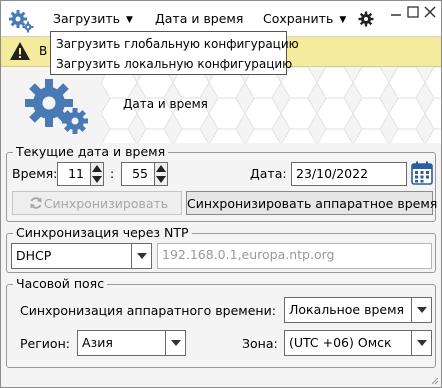 This screenshot has width=442, height=388. What do you see at coordinates (174, 64) in the screenshot?
I see `menu-item-load-local: Загрузить локальную конфигурацию` at bounding box center [174, 64].